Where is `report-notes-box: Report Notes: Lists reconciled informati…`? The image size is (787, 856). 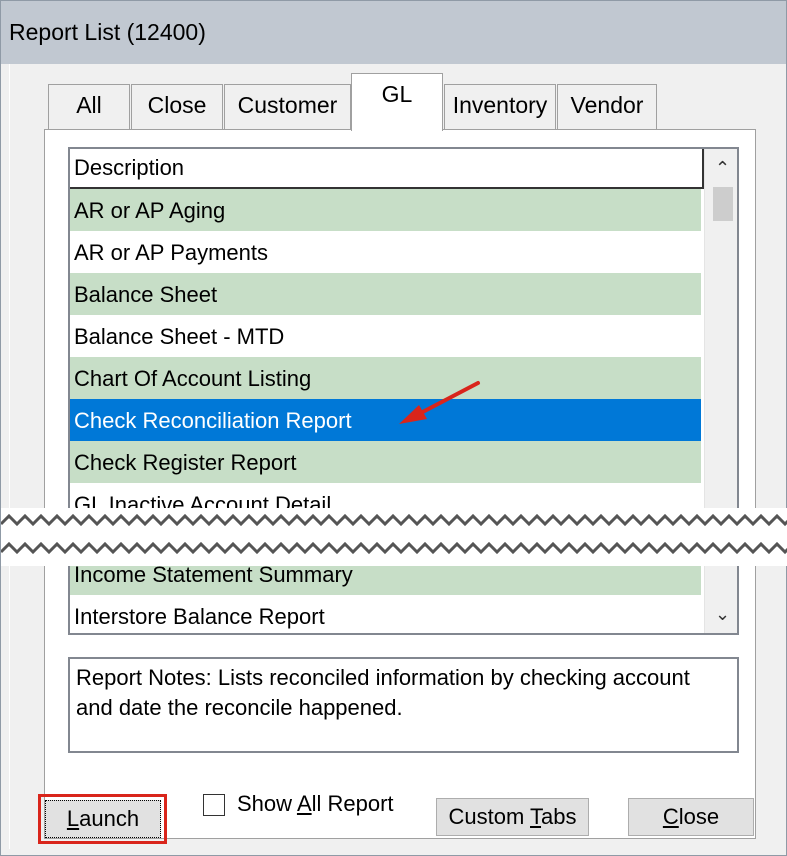
report-notes-box: Report Notes: Lists reconciled informati… is located at coordinates (403, 705).